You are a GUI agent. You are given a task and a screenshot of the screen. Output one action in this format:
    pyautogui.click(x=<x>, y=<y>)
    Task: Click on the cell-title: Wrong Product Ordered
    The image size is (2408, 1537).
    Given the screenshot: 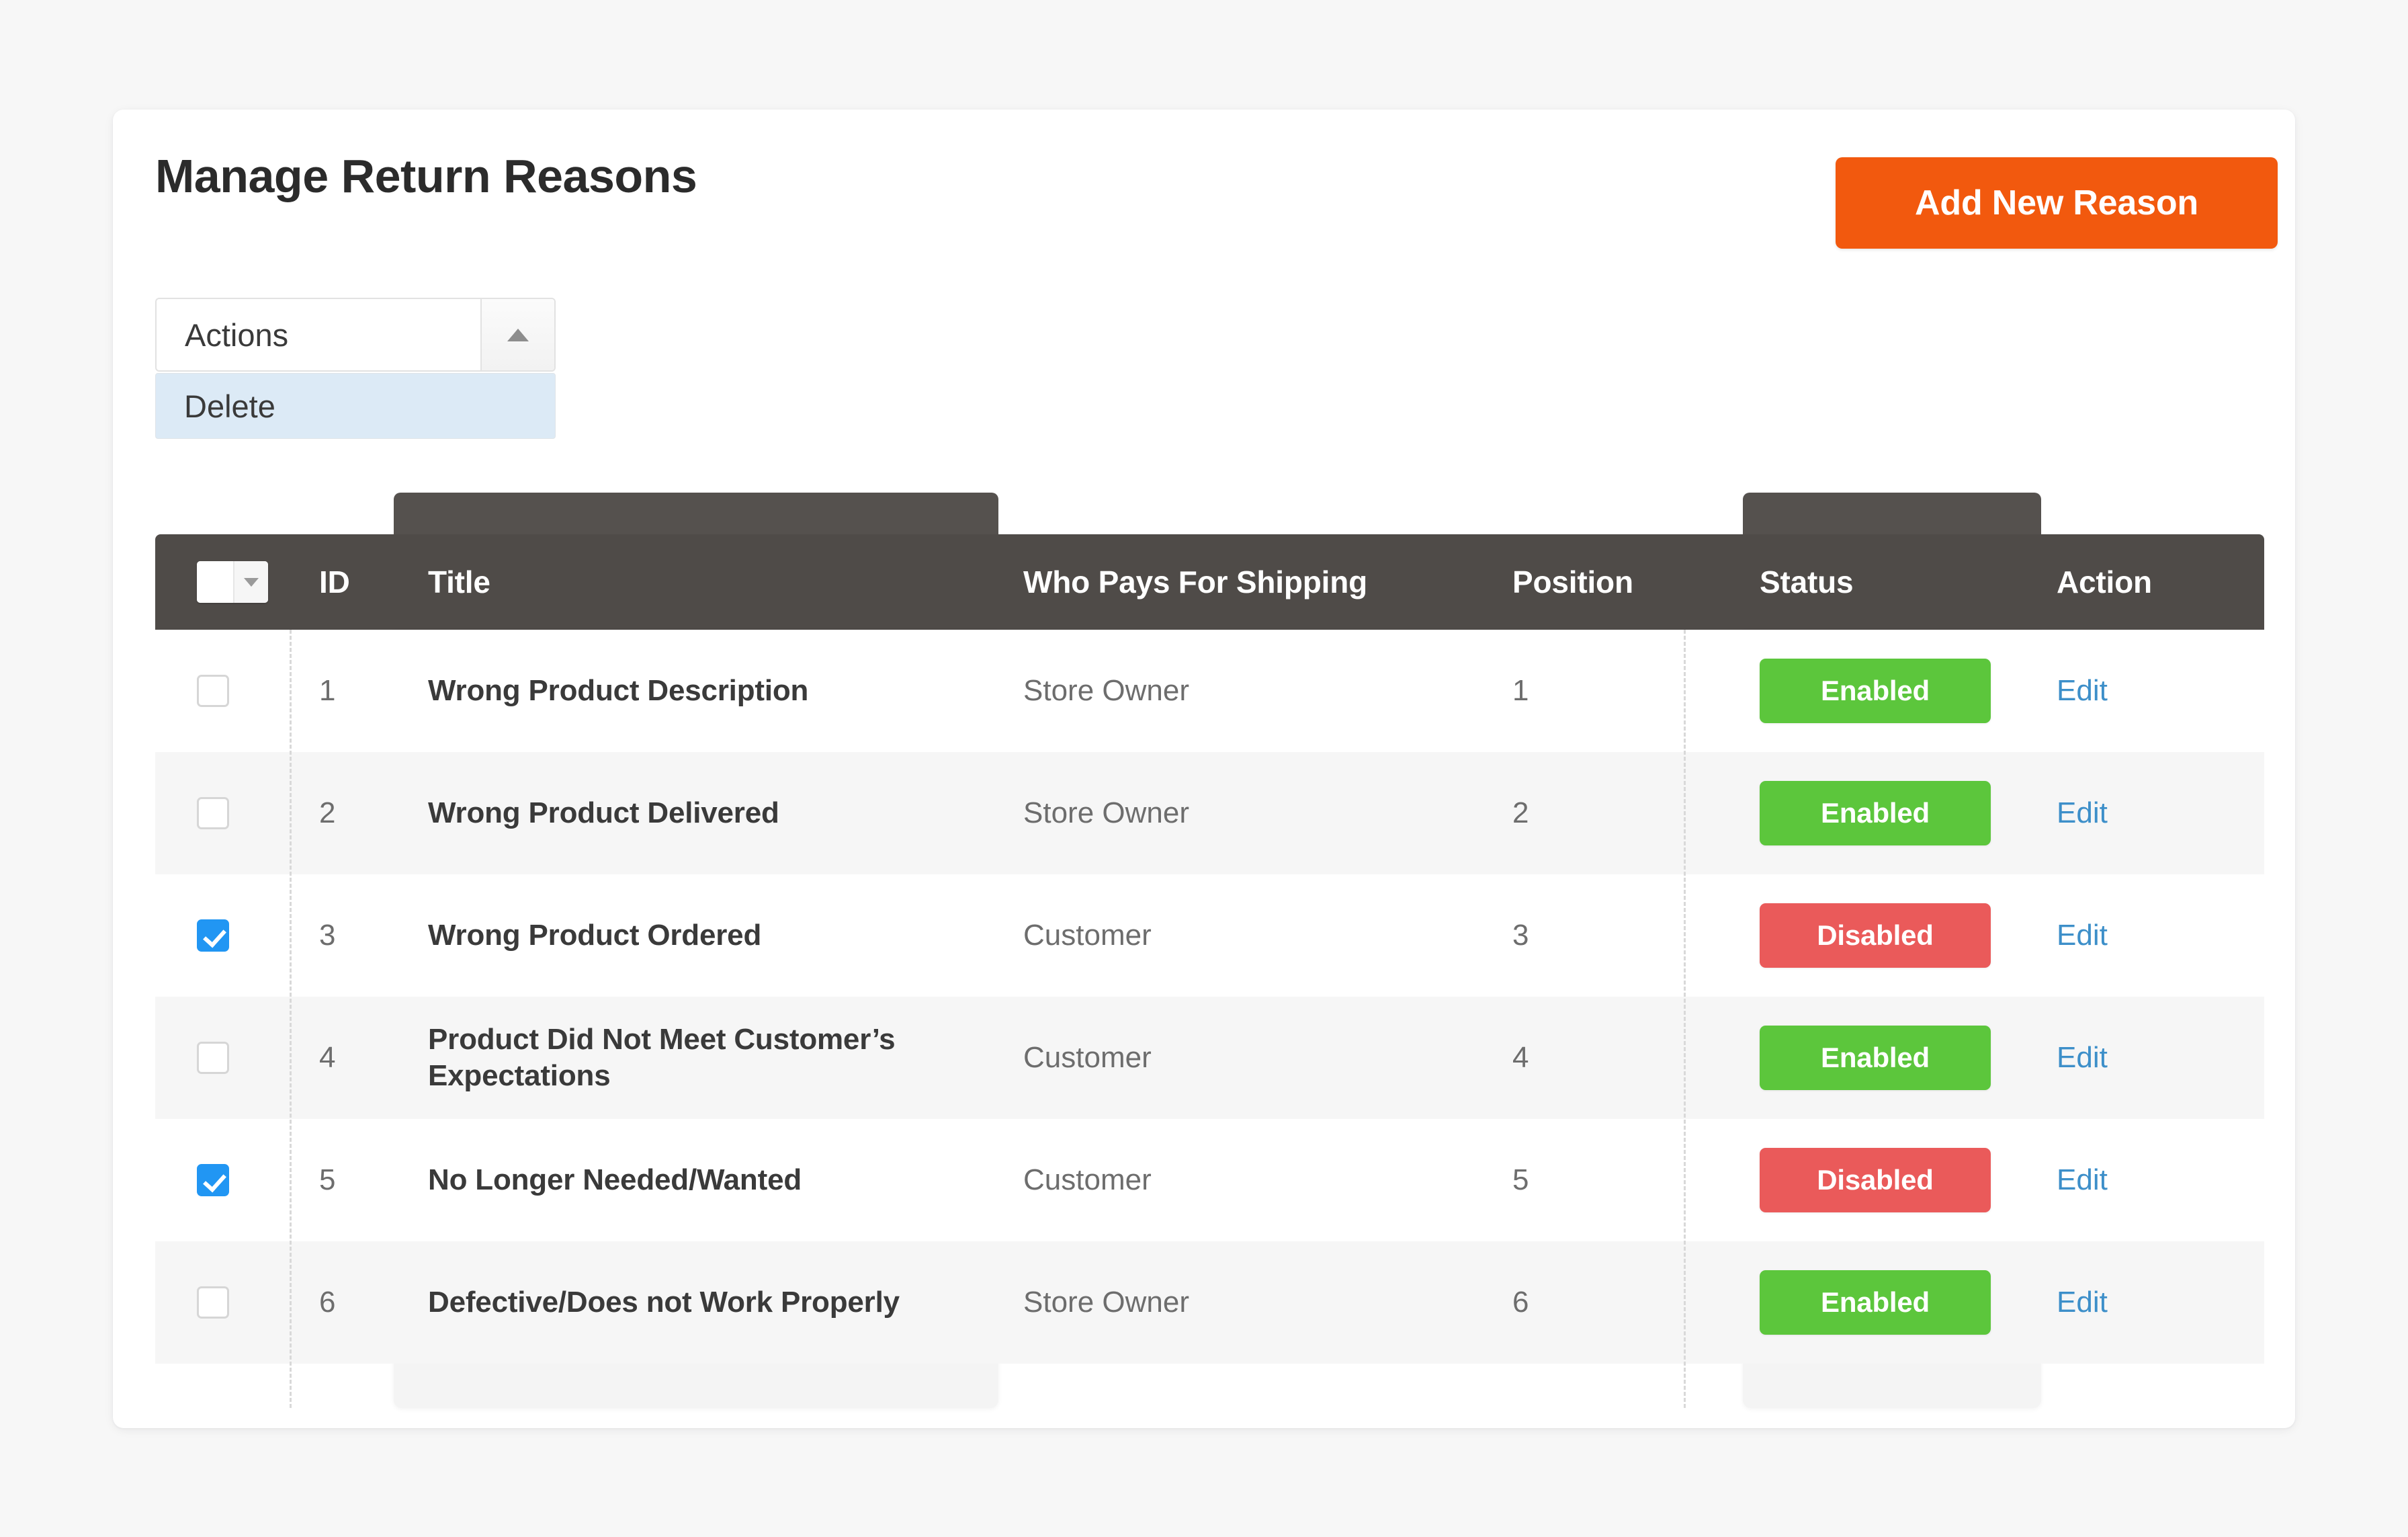 What is the action you would take?
    pyautogui.click(x=595, y=935)
    